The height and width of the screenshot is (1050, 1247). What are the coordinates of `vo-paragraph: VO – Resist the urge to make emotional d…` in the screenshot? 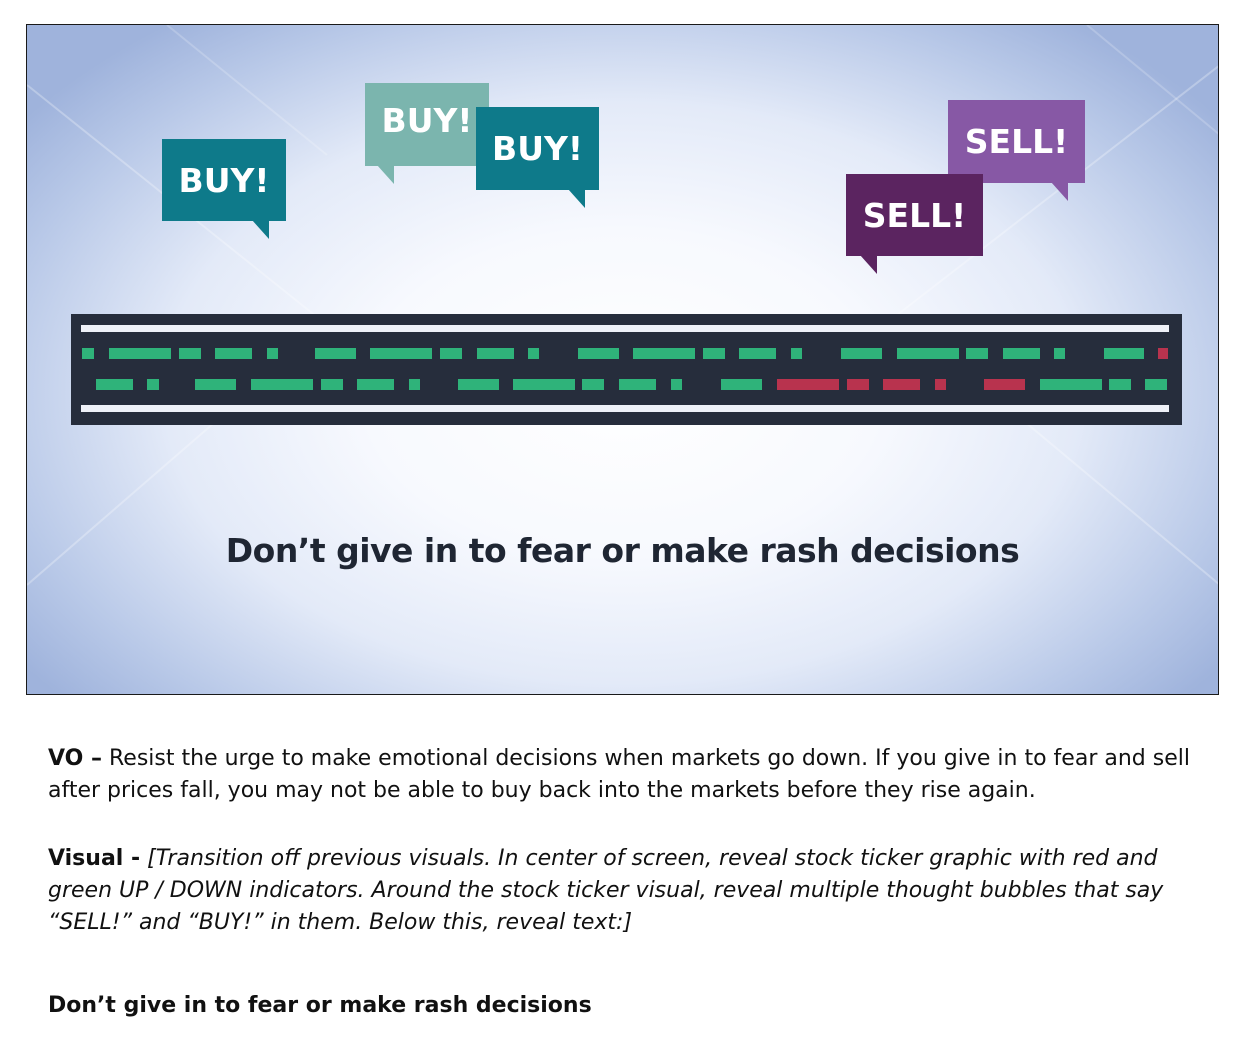 It's located at (633, 775).